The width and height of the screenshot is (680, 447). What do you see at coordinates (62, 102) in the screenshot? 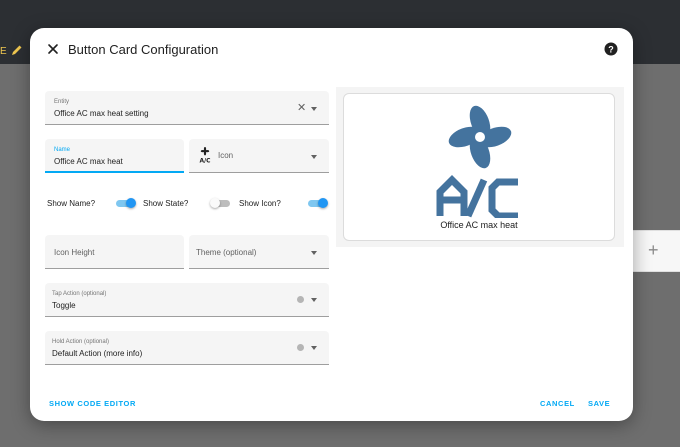
I see `entity-label: Entity` at bounding box center [62, 102].